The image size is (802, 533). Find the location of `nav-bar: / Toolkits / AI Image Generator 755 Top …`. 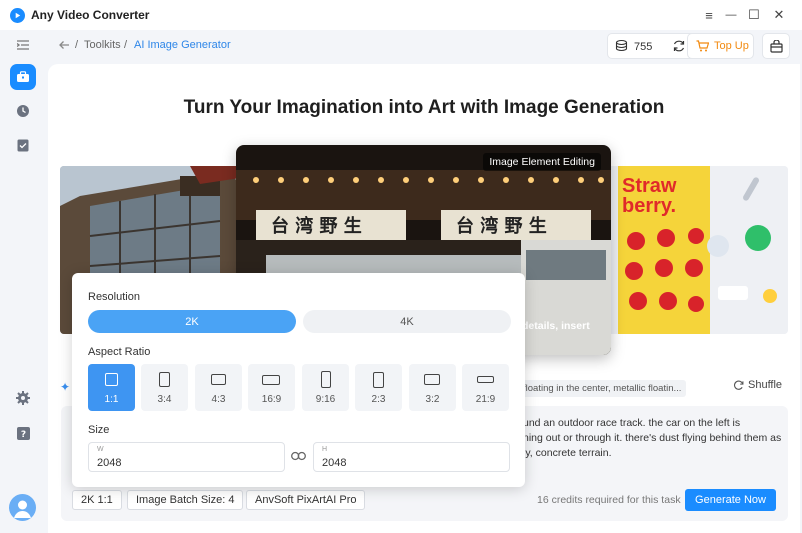

nav-bar: / Toolkits / AI Image Generator 755 Top … is located at coordinates (424, 46).